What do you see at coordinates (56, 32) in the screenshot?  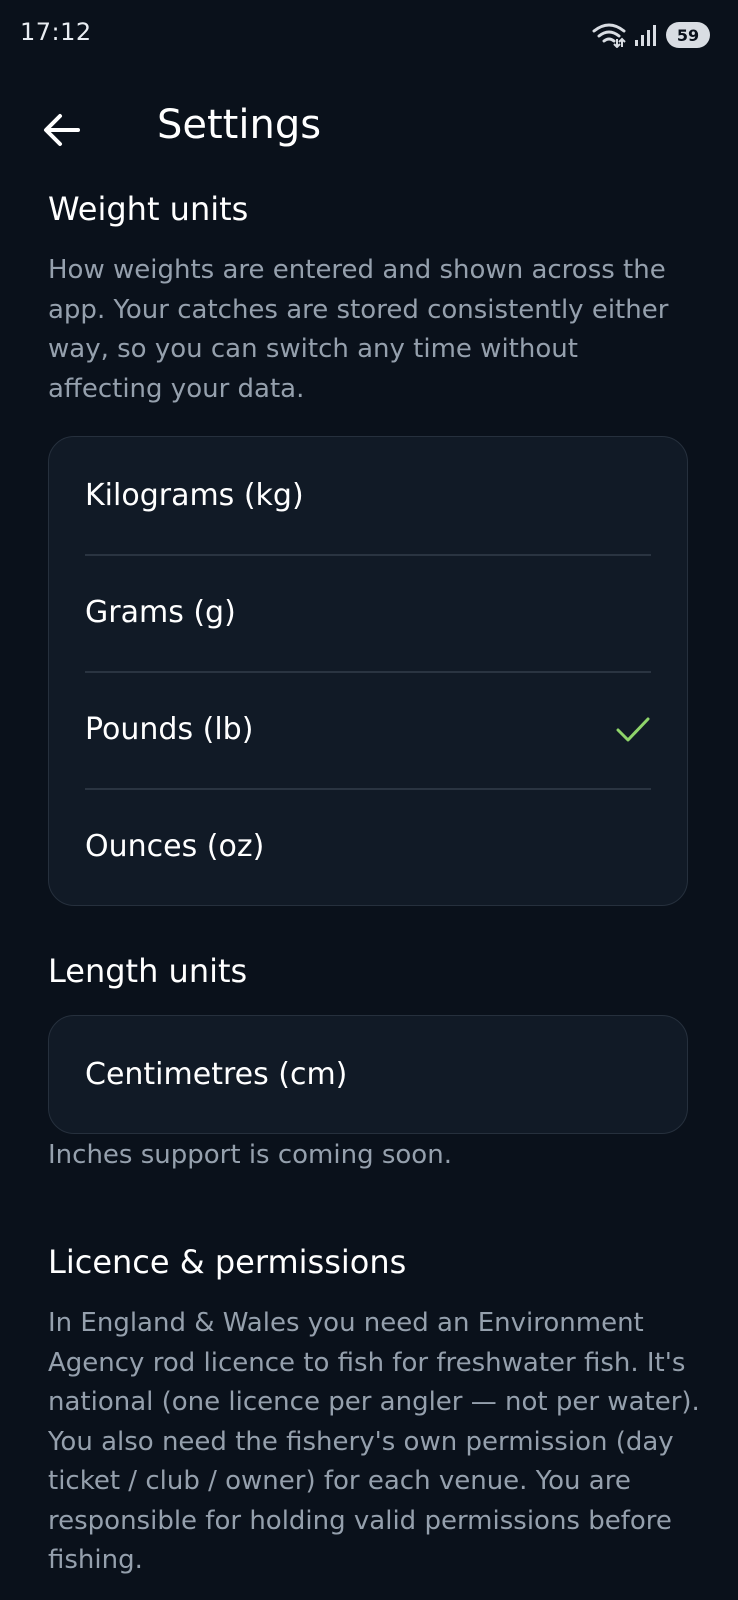 I see `status-time: 17:12` at bounding box center [56, 32].